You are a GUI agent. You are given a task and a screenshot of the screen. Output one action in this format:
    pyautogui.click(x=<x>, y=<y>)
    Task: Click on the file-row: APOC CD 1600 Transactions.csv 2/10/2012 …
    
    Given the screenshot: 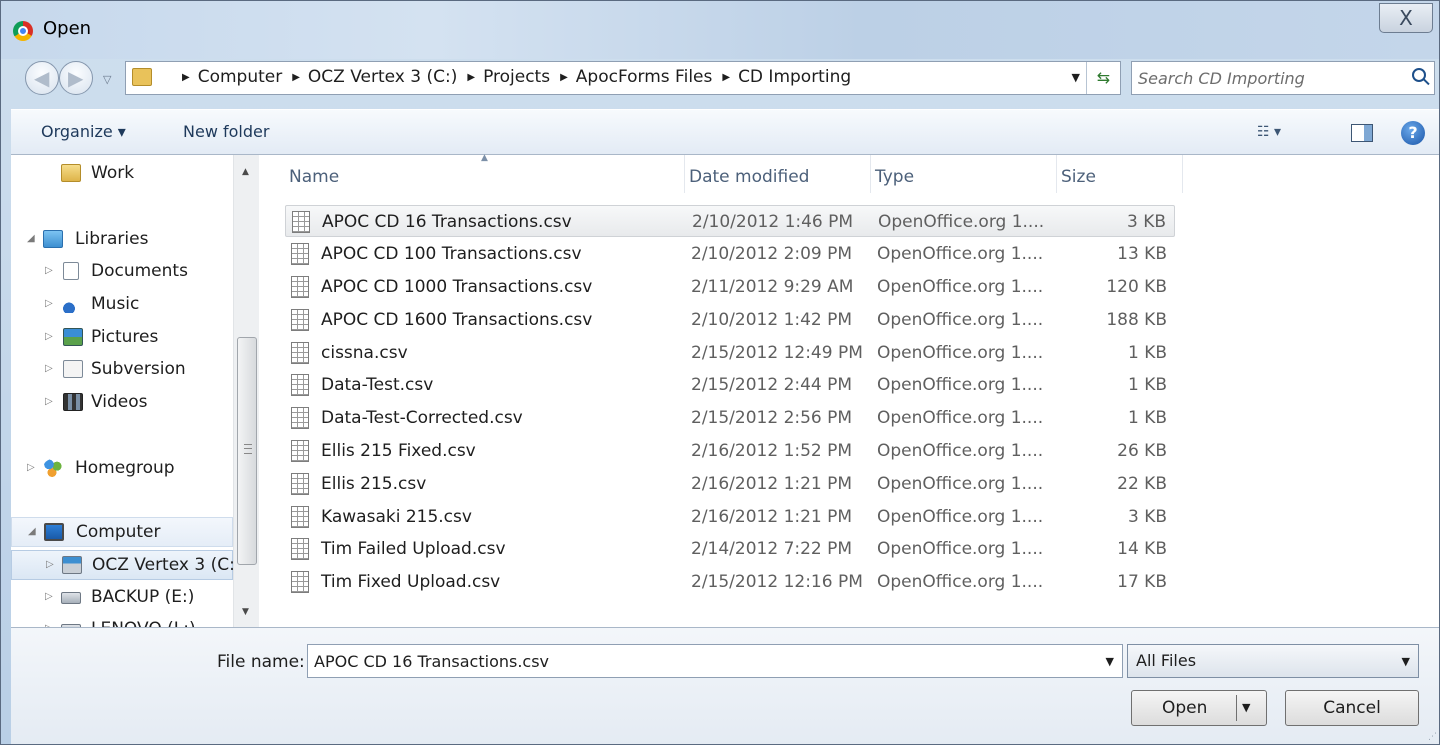 What is the action you would take?
    pyautogui.click(x=730, y=320)
    